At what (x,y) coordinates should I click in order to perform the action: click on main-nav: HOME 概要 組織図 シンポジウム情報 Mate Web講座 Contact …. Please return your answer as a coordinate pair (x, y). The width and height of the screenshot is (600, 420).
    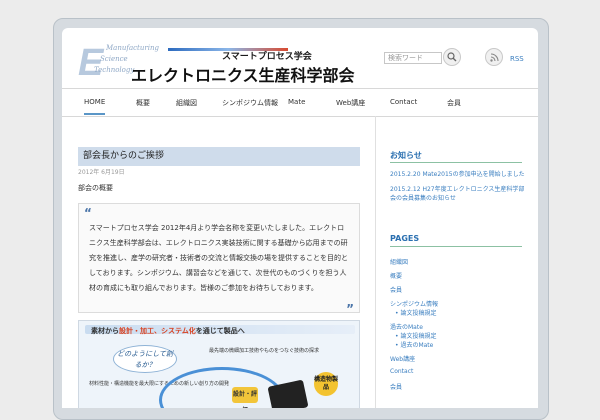
    Looking at the image, I should click on (300, 102).